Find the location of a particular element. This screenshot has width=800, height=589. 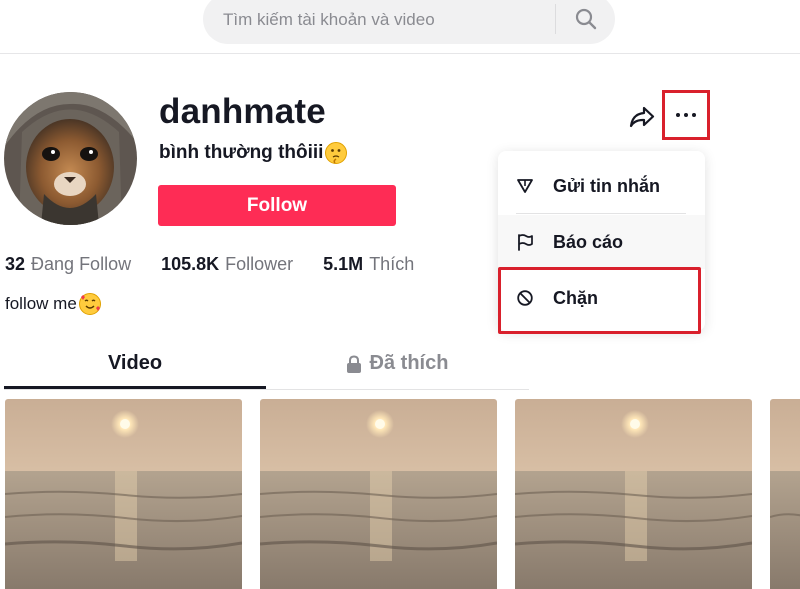

follower-label: Follower is located at coordinates (259, 264).